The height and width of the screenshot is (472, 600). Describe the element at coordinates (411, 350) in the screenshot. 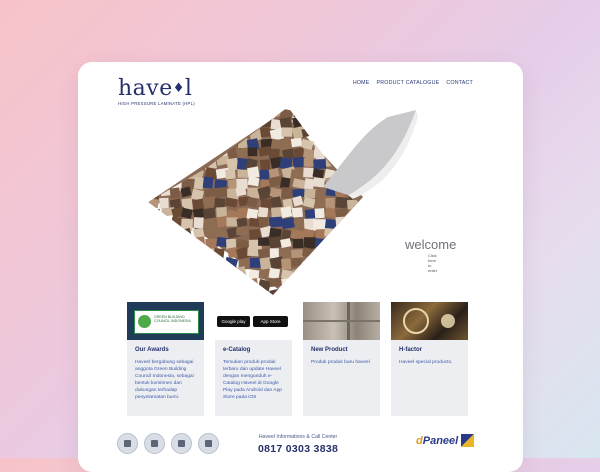

I see `h-factor-title: H-factor` at that location.